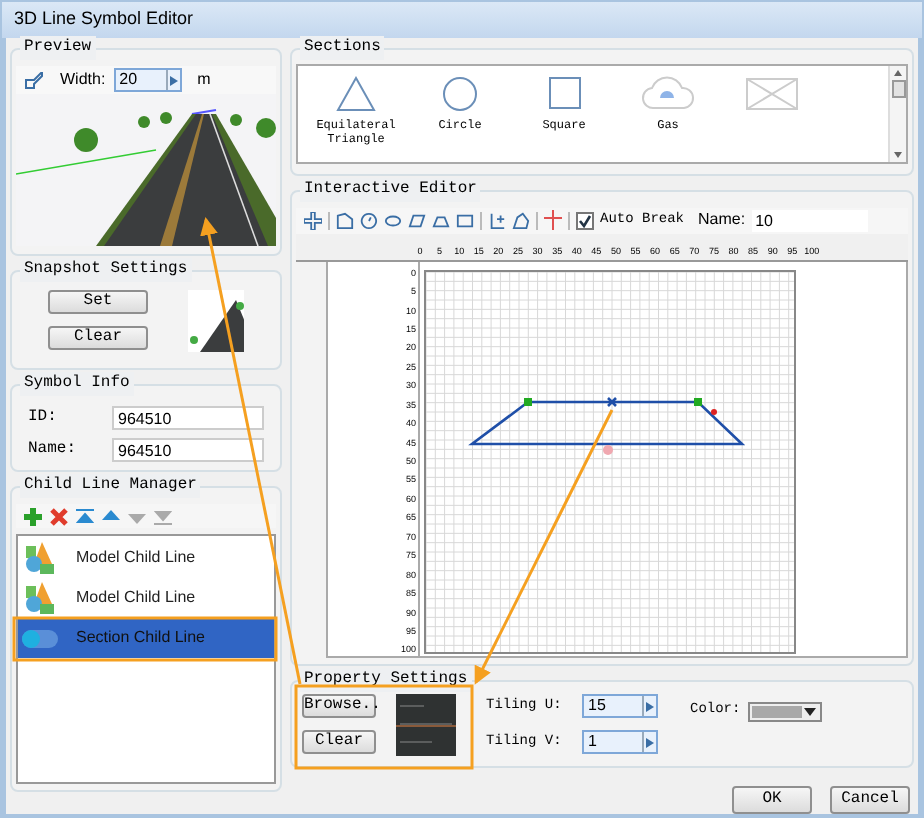  Describe the element at coordinates (668, 93) in the screenshot. I see `cloud-icon` at that location.